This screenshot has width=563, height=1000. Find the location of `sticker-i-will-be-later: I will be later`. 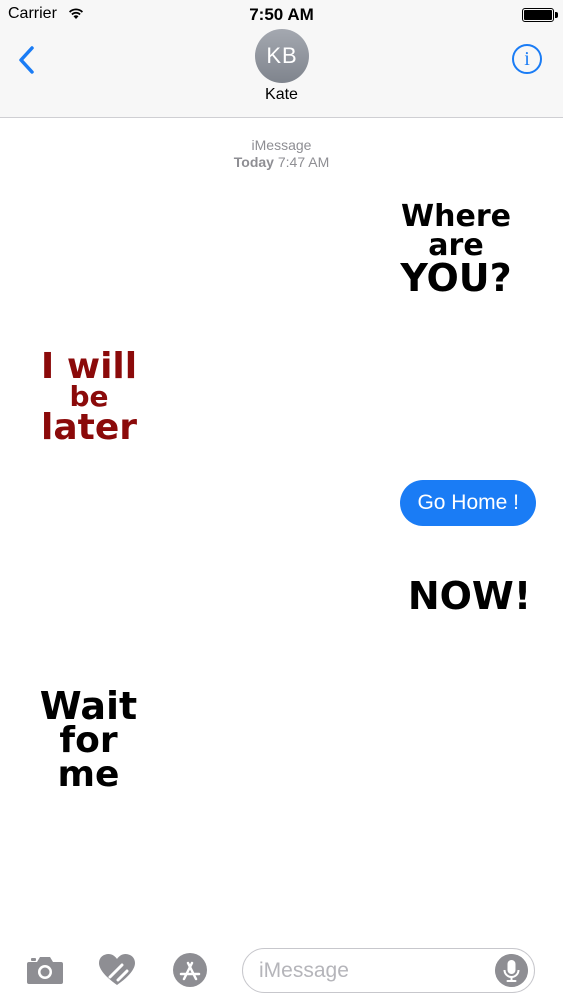

sticker-i-will-be-later: I will be later is located at coordinates (89, 397).